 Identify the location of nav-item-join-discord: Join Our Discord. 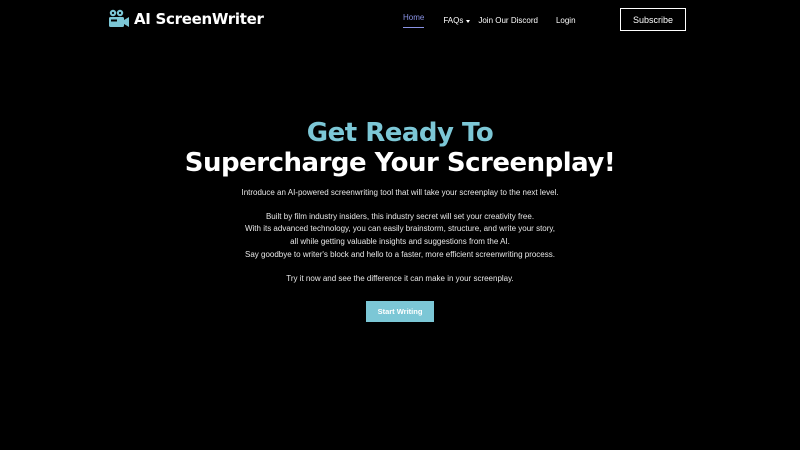
(508, 20).